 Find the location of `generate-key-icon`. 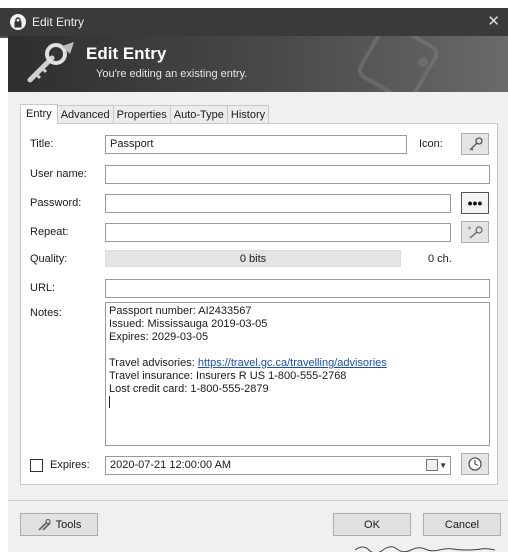

generate-key-icon is located at coordinates (475, 232).